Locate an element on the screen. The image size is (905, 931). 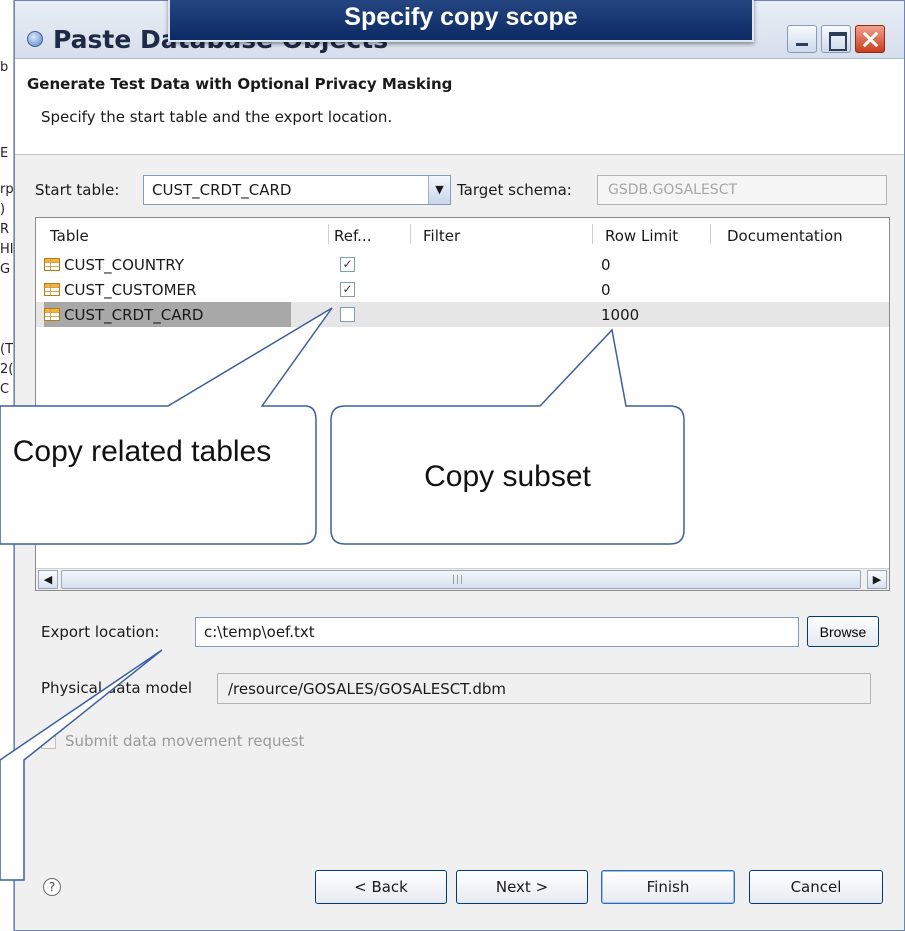
export-location-label: Export location: is located at coordinates (100, 632).